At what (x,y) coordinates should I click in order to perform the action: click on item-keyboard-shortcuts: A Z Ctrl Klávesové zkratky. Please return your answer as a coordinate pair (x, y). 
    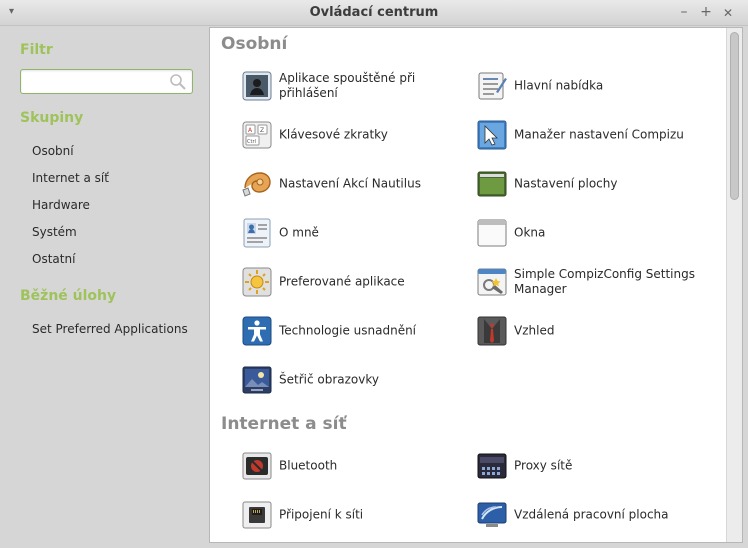
    Looking at the image, I should click on (356, 135).